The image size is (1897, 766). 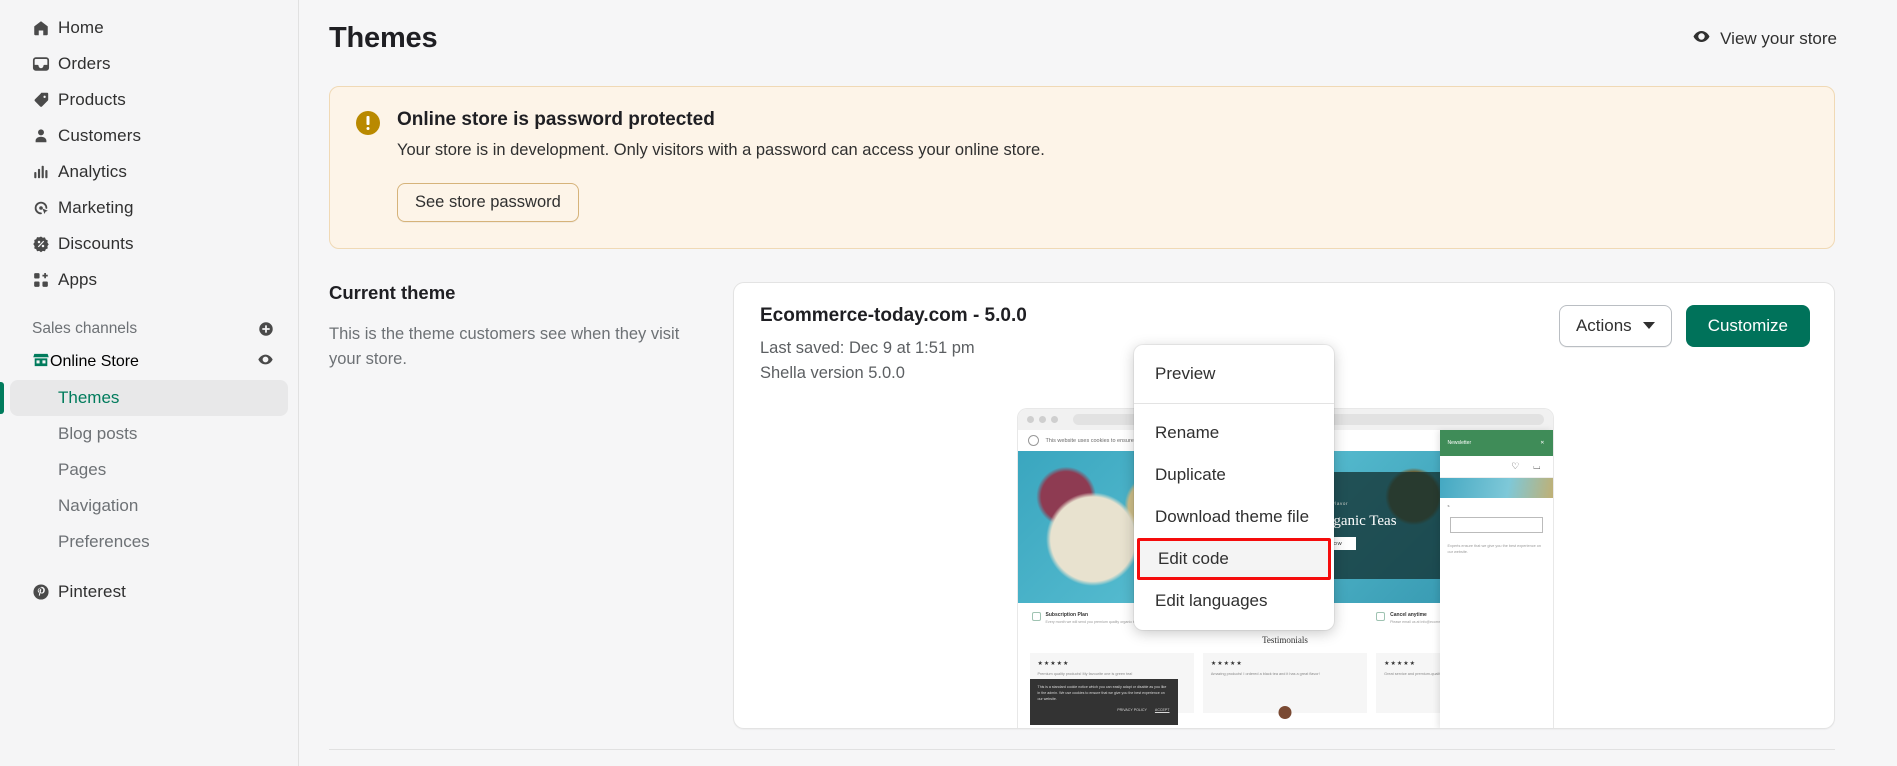 I want to click on preview-side-text: s, so click(x=1448, y=506).